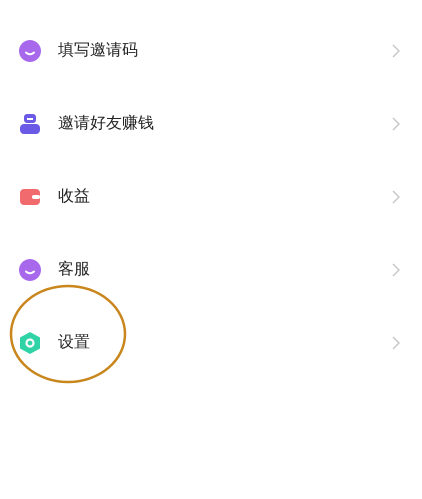  Describe the element at coordinates (211, 123) in the screenshot. I see `menu-item: 邀请好友赚钱` at that location.